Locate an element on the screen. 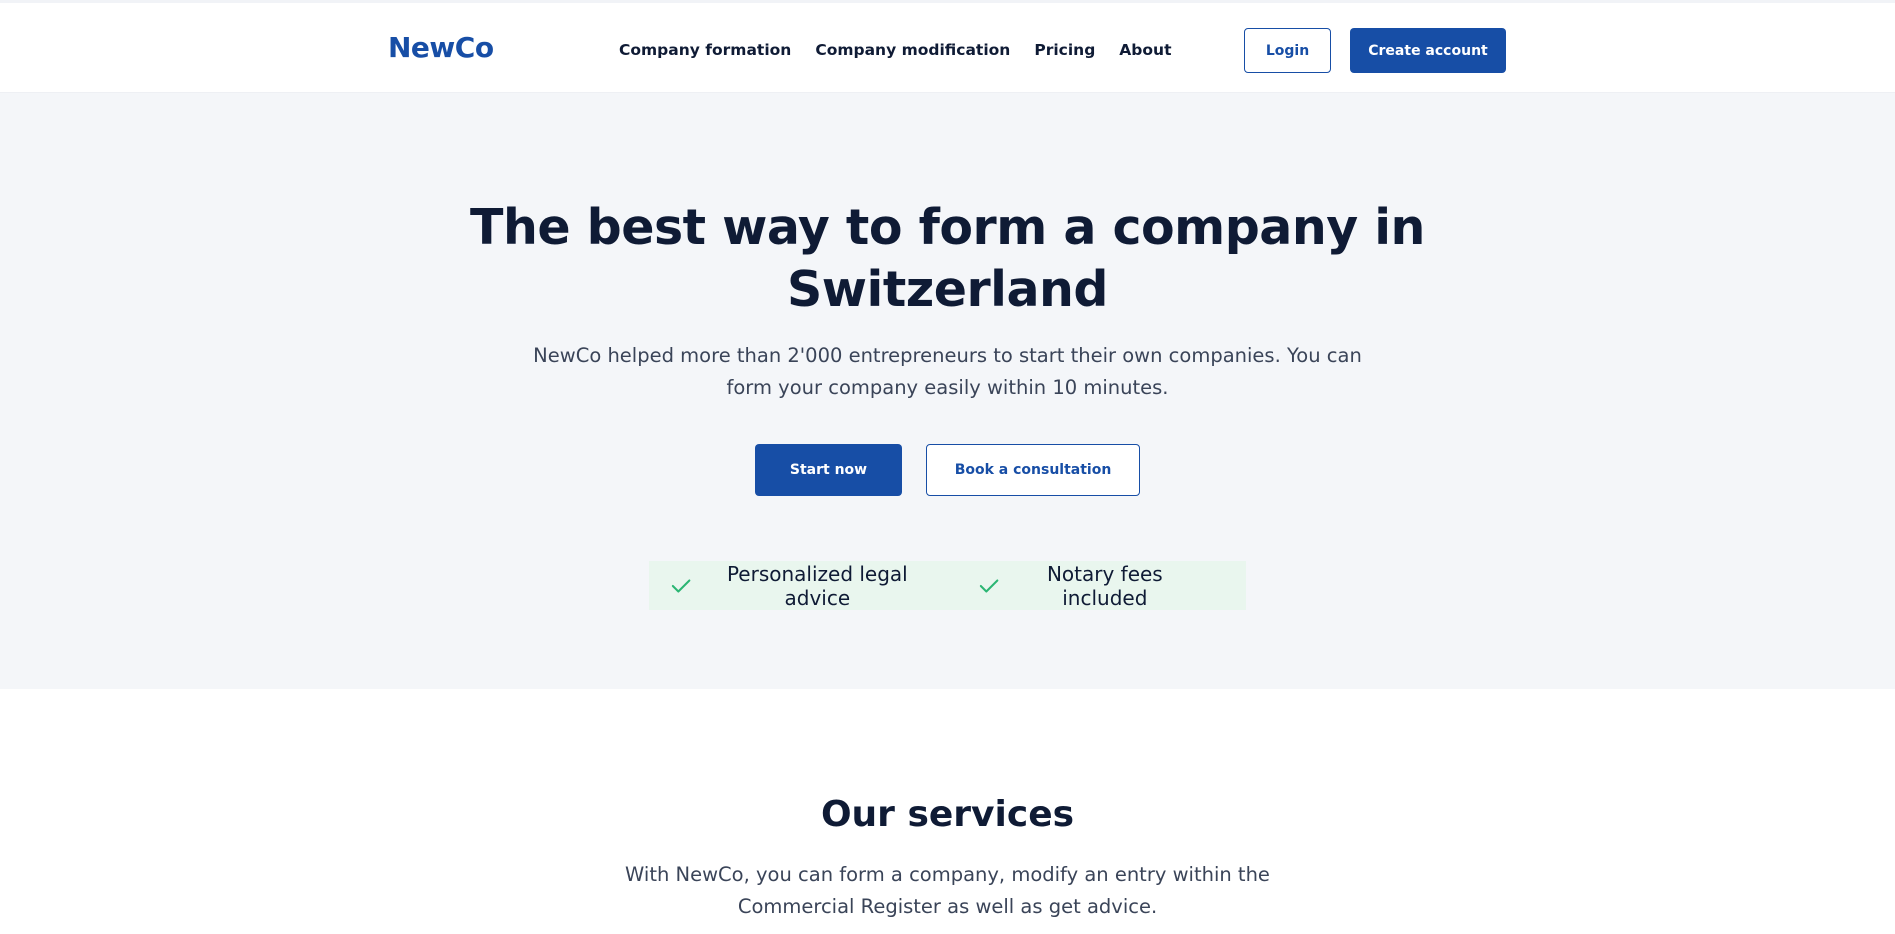 This screenshot has height=934, width=1895. book-consultation-button: Book a consultation is located at coordinates (1033, 470).